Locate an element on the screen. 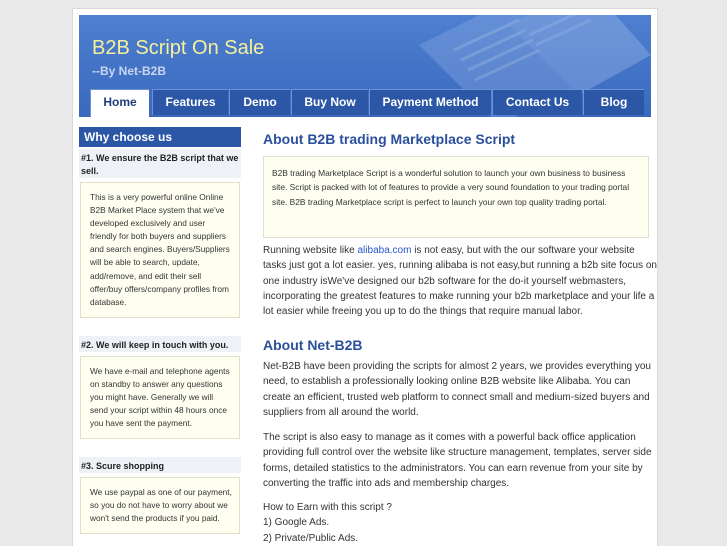 Image resolution: width=727 pixels, height=546 pixels. paragraph-text: Running website like is located at coordinates (310, 250).